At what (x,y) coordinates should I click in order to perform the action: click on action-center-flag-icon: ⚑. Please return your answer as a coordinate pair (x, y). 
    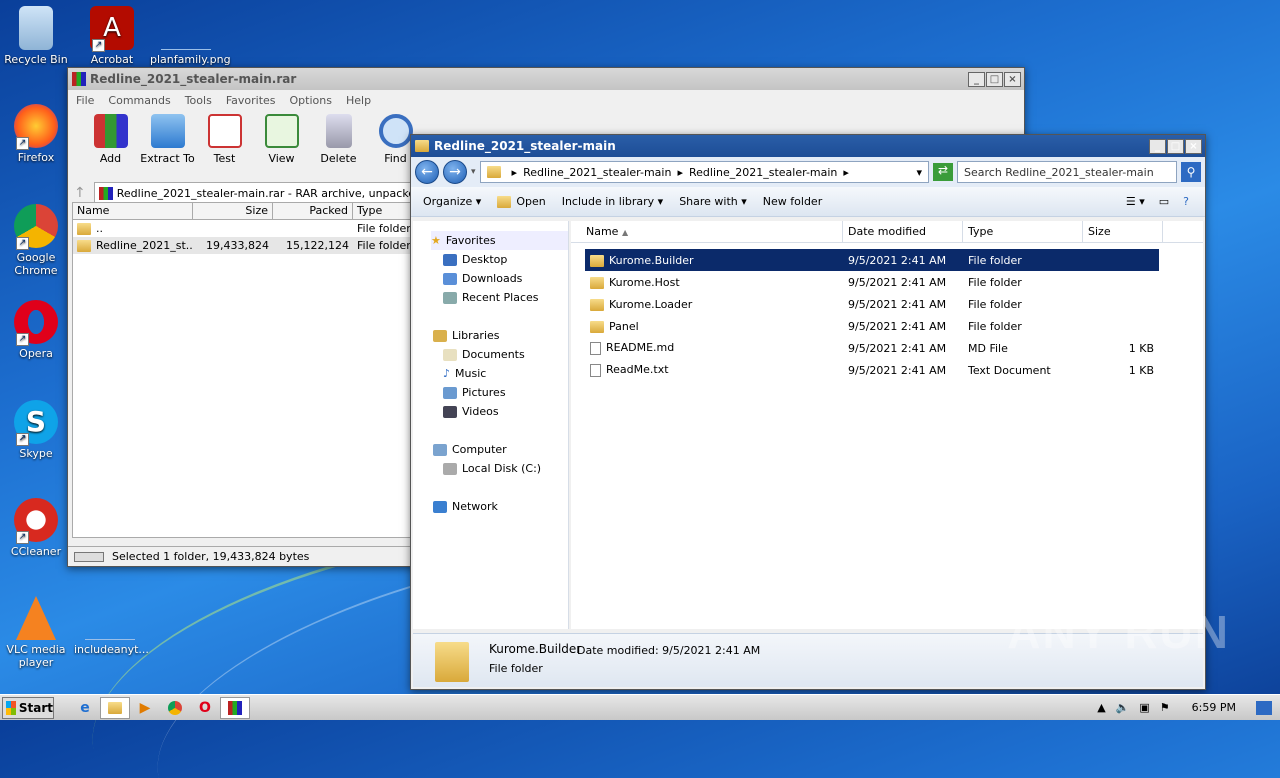
    Looking at the image, I should click on (1165, 707).